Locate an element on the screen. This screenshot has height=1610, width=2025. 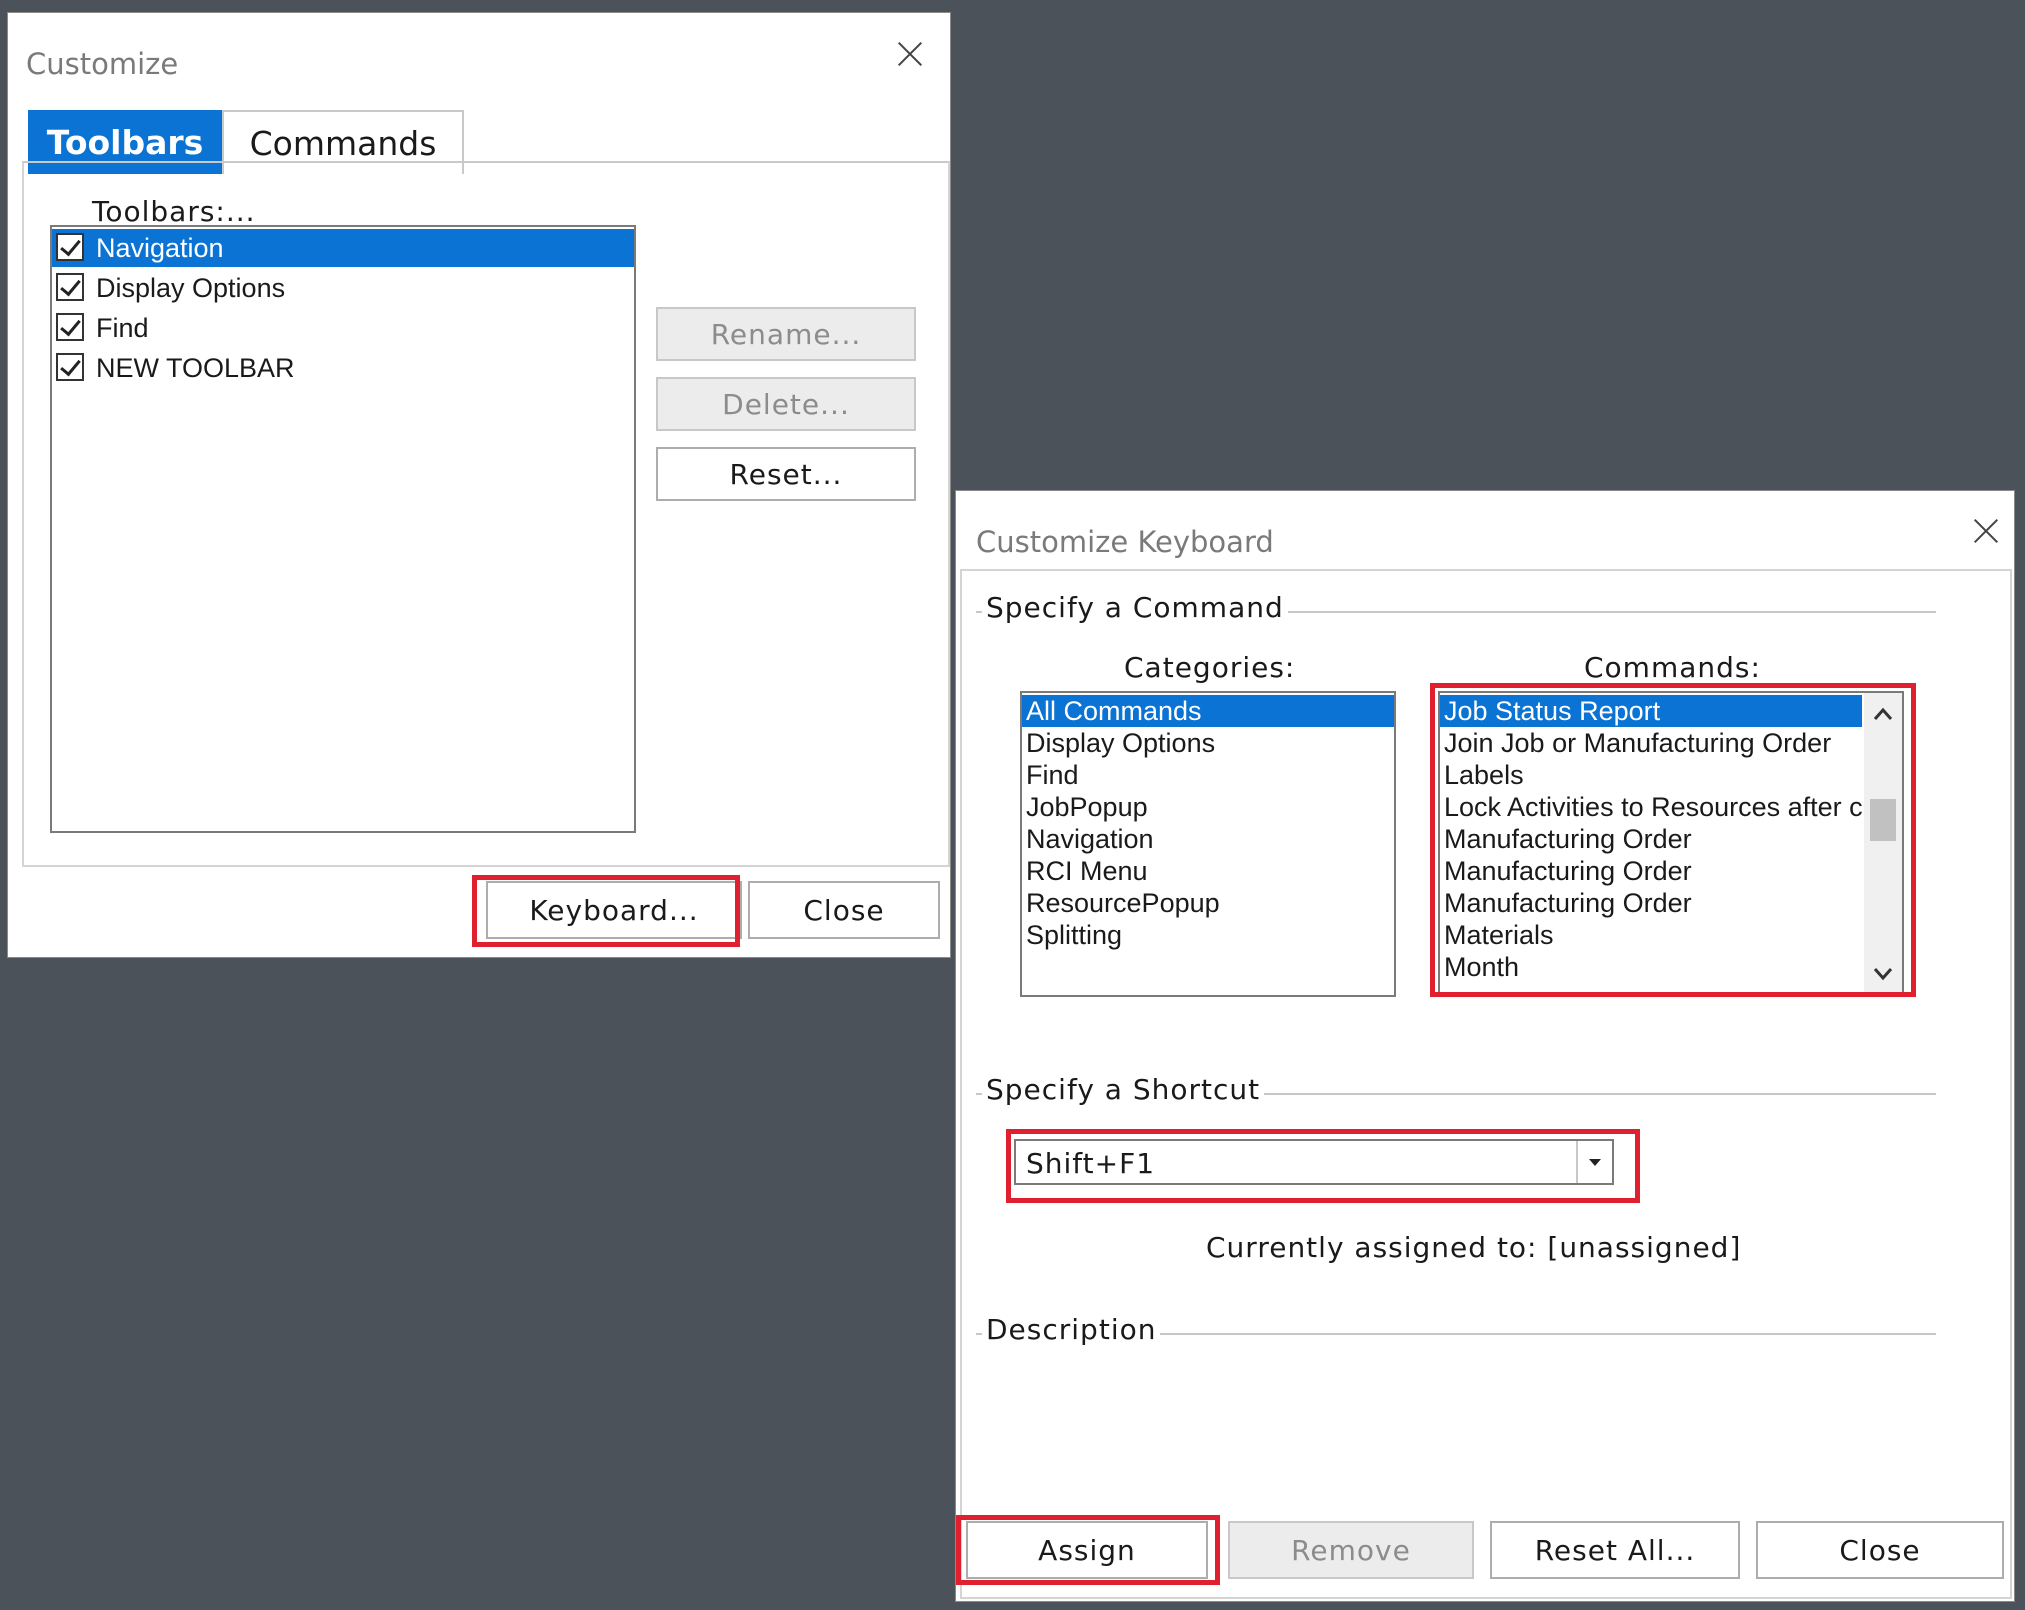
customize-title: Customize is located at coordinates (102, 64).